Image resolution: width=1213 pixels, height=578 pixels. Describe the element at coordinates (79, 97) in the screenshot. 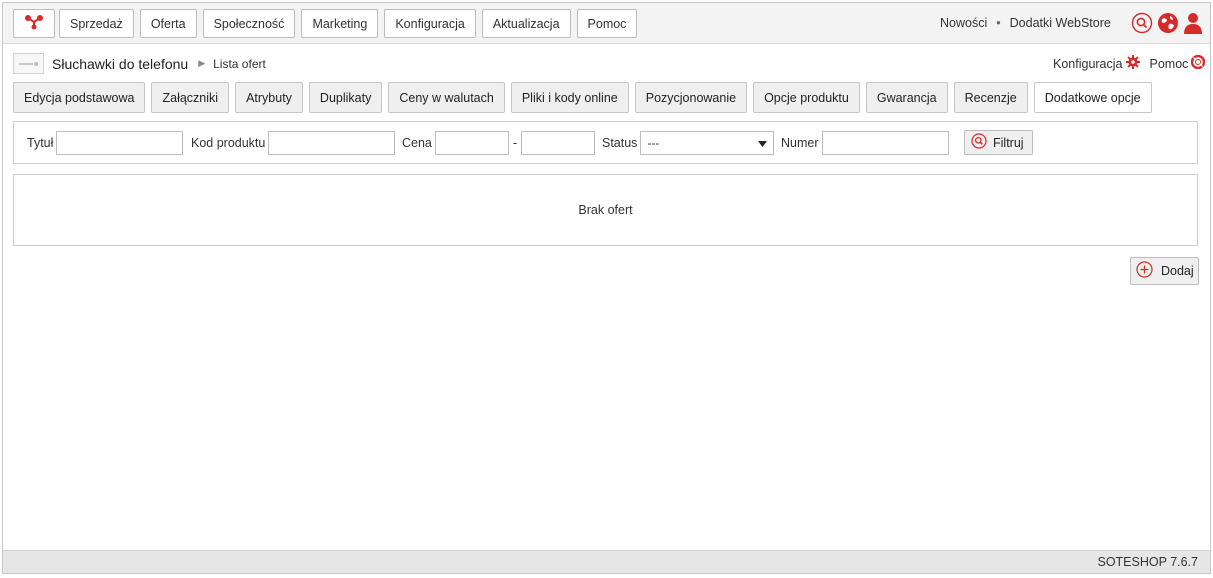

I see `tab-edycja-podstawowa: Edycja podstawowa` at that location.